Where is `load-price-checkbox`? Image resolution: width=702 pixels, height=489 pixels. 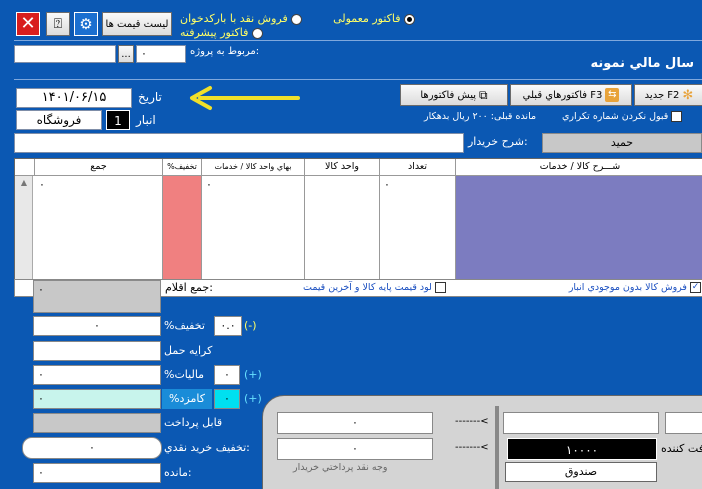 load-price-checkbox is located at coordinates (440, 287).